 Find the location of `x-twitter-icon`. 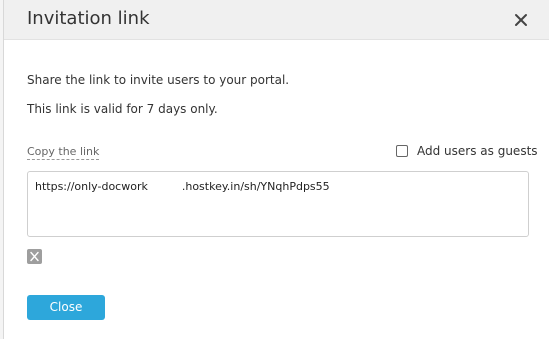

x-twitter-icon is located at coordinates (34, 256).